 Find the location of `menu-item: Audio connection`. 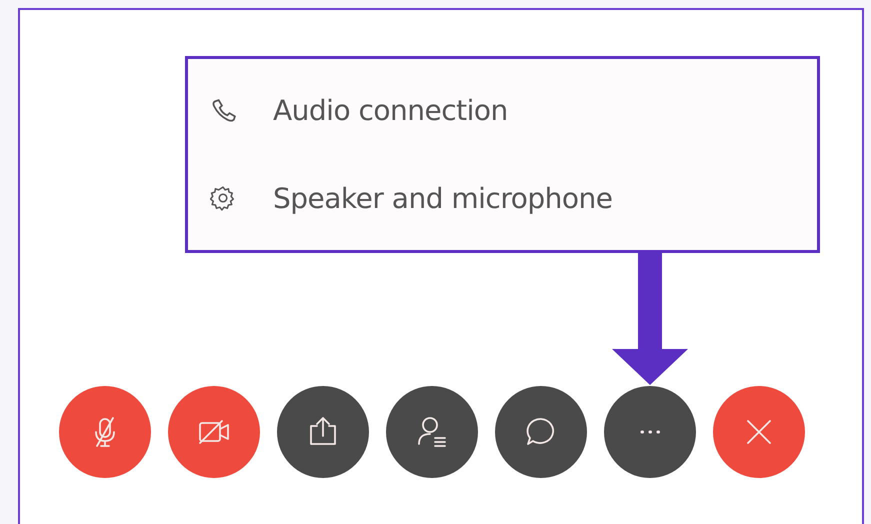

menu-item: Audio connection is located at coordinates (502, 111).